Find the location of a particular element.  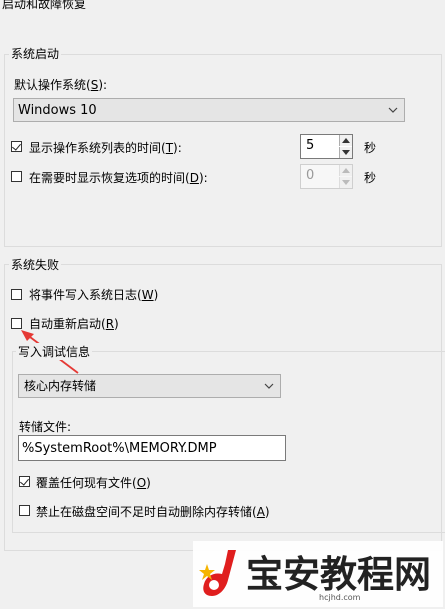

show-recovery-value: 0 is located at coordinates (310, 175).